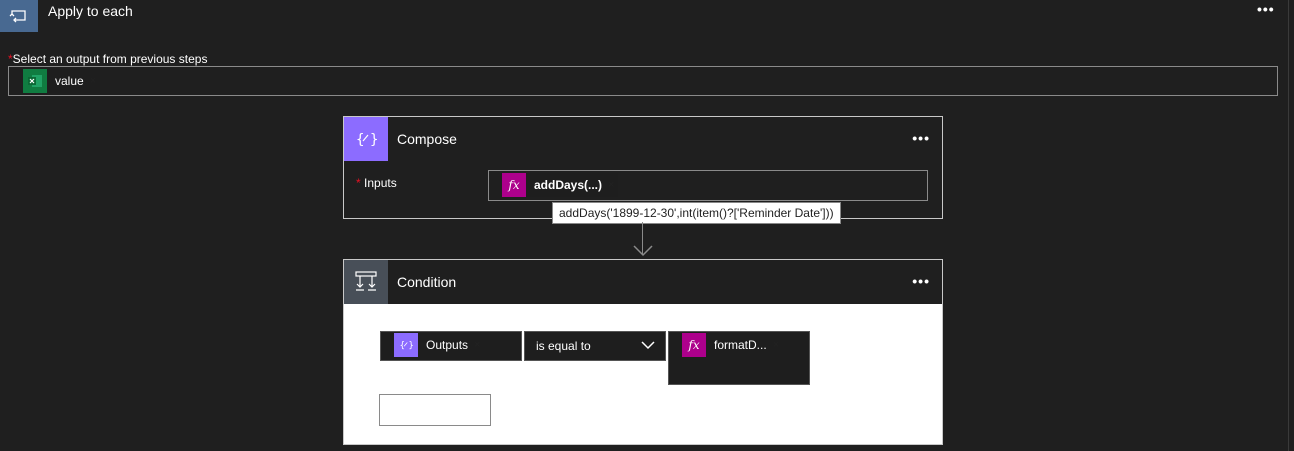 The width and height of the screenshot is (1294, 451). I want to click on compose-inputs-label: * Inputs, so click(376, 183).